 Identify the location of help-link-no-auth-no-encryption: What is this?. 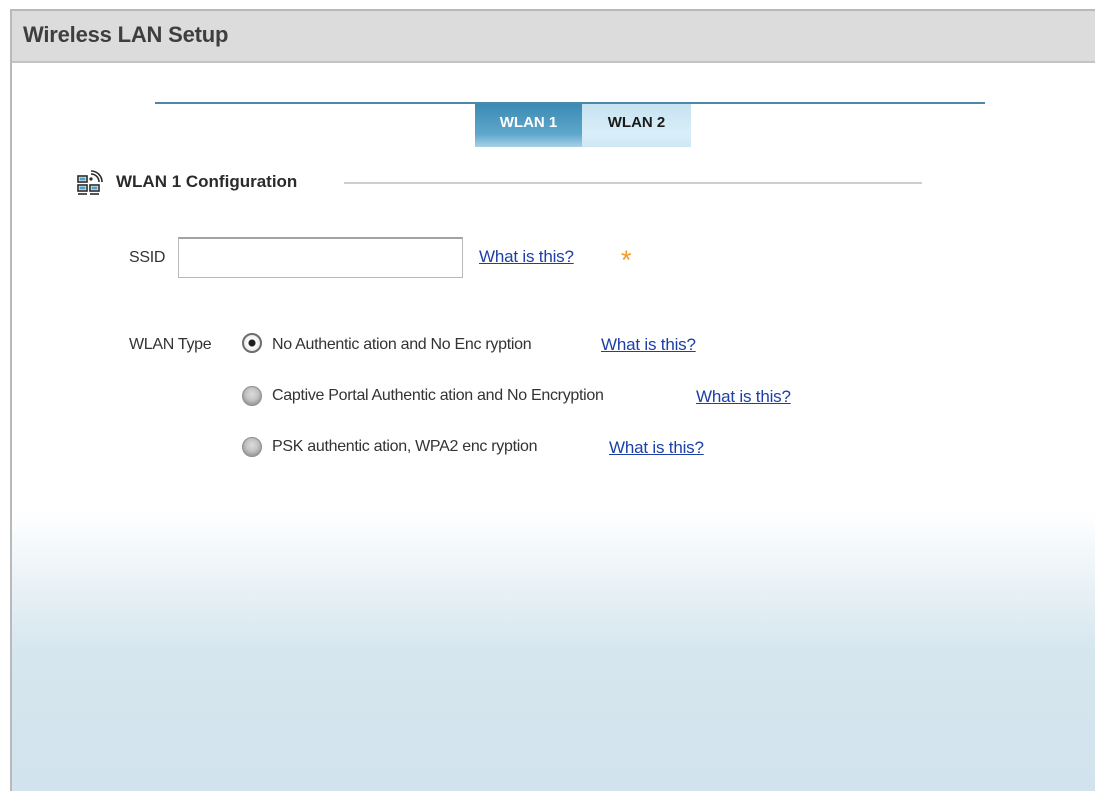
(648, 345).